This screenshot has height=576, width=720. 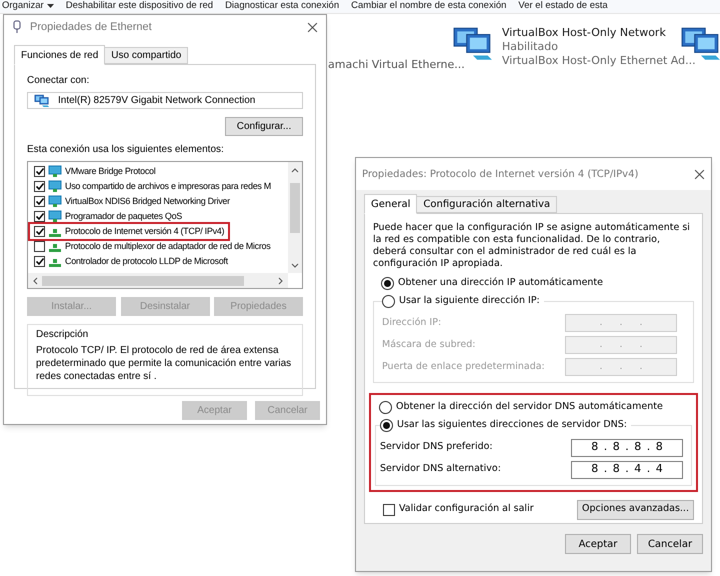 I want to click on window-title: Propiedades de Ethernet, so click(x=91, y=27).